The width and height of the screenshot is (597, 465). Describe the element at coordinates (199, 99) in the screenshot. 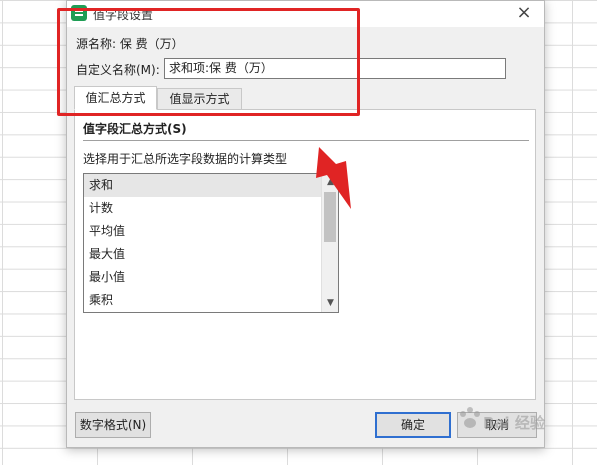

I see `tab-show-values-as: 值显示方式` at that location.